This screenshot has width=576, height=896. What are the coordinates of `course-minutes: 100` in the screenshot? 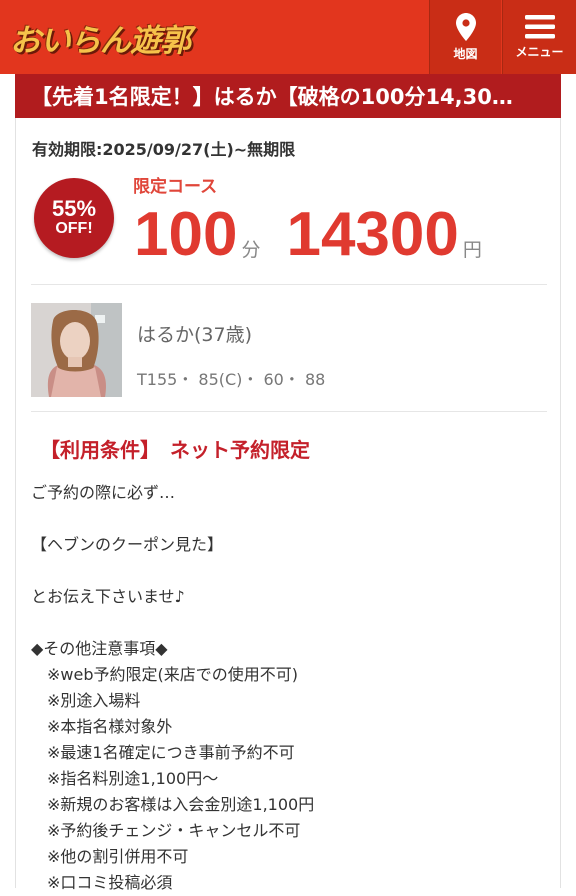 It's located at (186, 234).